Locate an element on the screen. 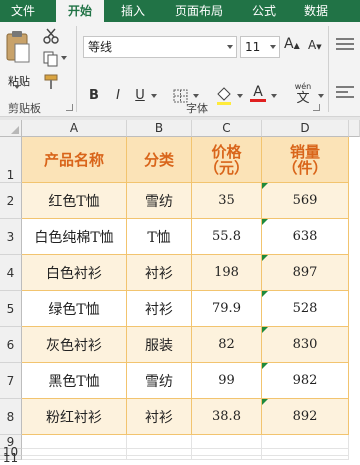 The height and width of the screenshot is (465, 360). row-header: 8 is located at coordinates (11, 417).